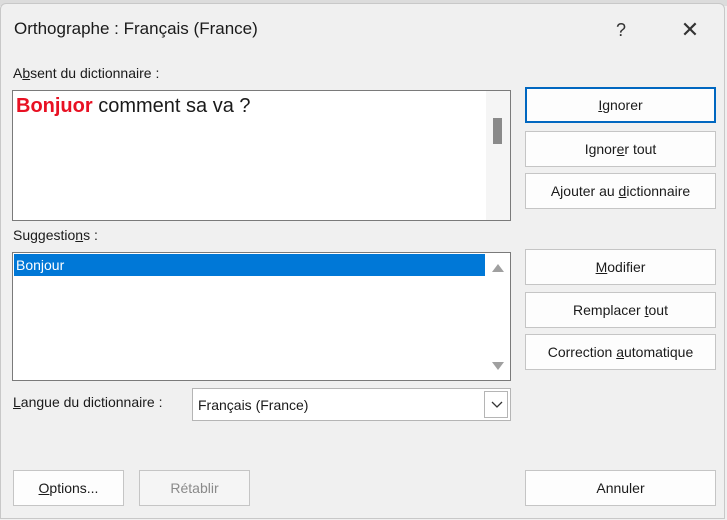 This screenshot has height=520, width=727. Describe the element at coordinates (498, 268) in the screenshot. I see `scroll-up-icon` at that location.